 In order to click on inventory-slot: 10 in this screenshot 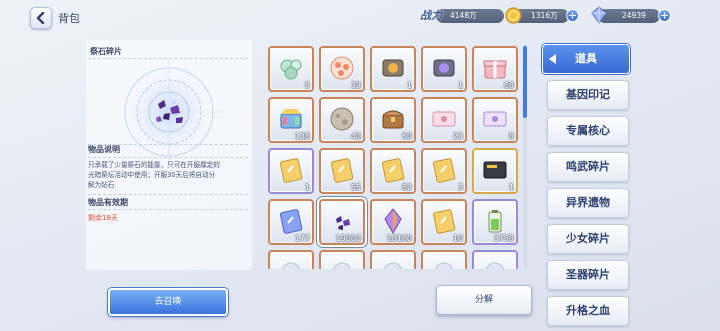, I will do `click(444, 222)`.